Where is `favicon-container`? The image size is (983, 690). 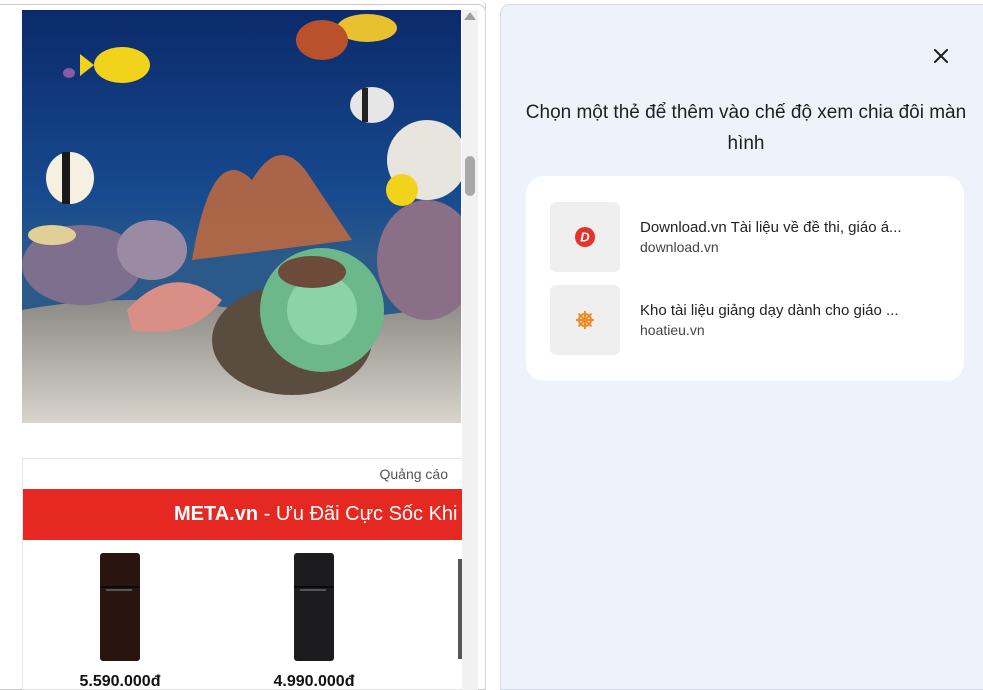
favicon-container is located at coordinates (585, 320).